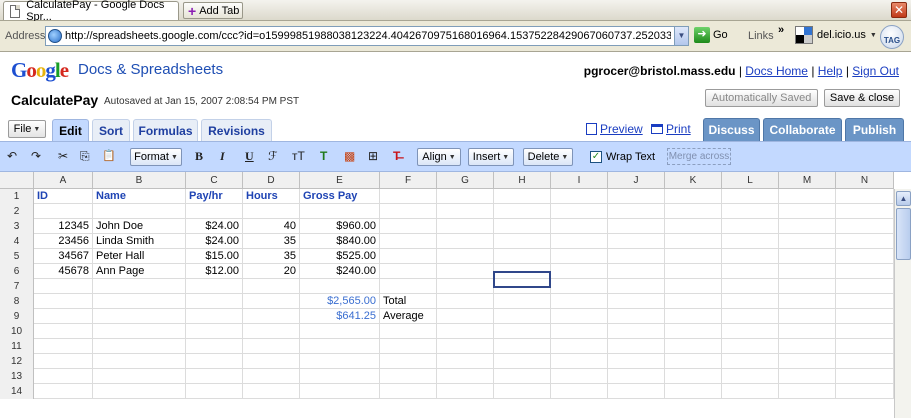  Describe the element at coordinates (408, 316) in the screenshot. I see `cell-f9: Average` at that location.